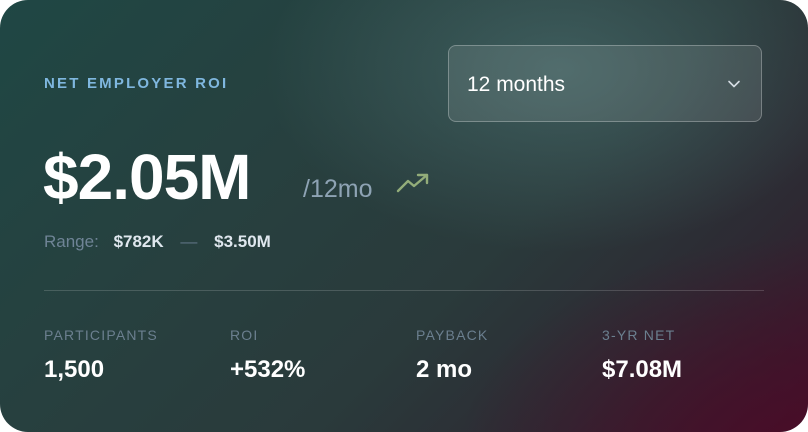  I want to click on stat-participants: PARTICIPANTS 1,500, so click(101, 355).